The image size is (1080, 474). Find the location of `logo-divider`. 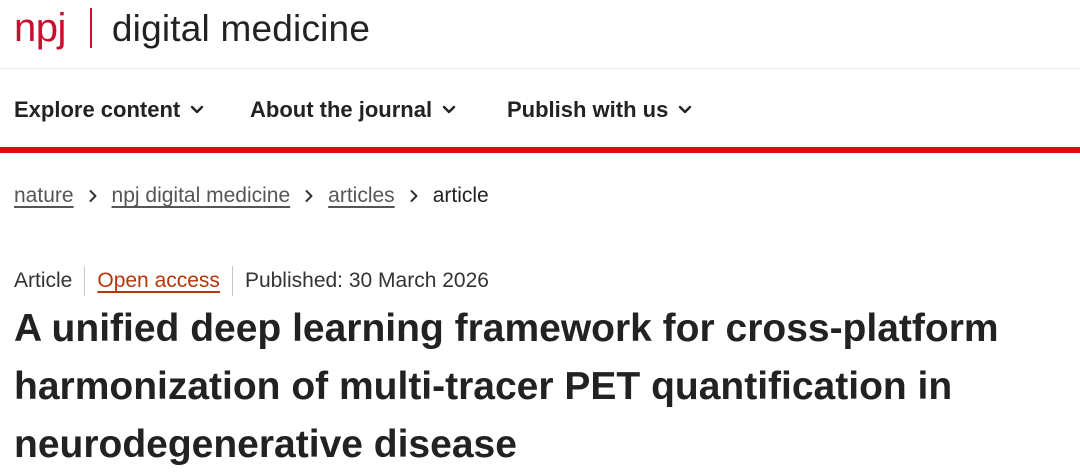

logo-divider is located at coordinates (90, 28).